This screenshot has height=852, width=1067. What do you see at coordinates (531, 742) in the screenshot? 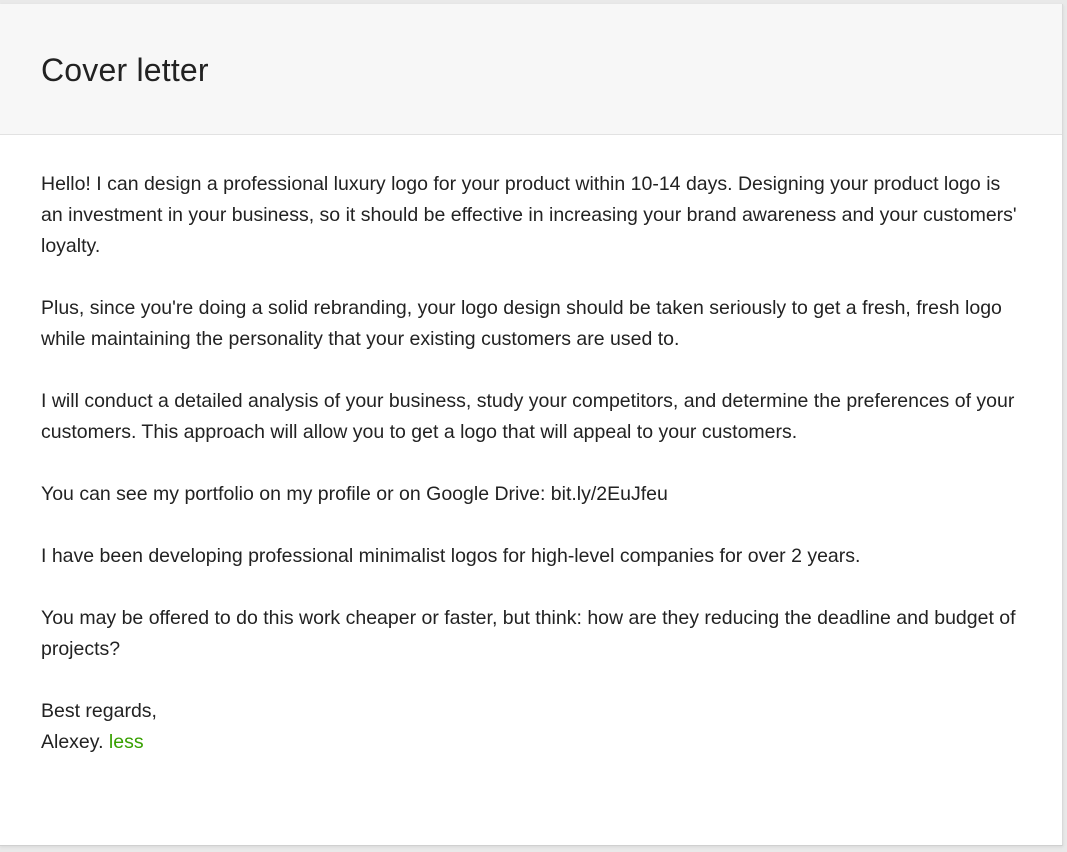
I see `letter-signature-line: Alexey. less` at bounding box center [531, 742].